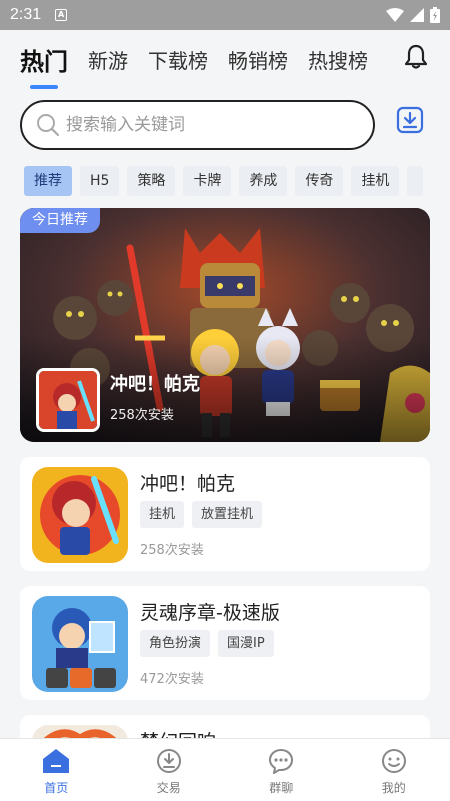 This screenshot has width=450, height=801. I want to click on nav-label: 群聊, so click(281, 788).